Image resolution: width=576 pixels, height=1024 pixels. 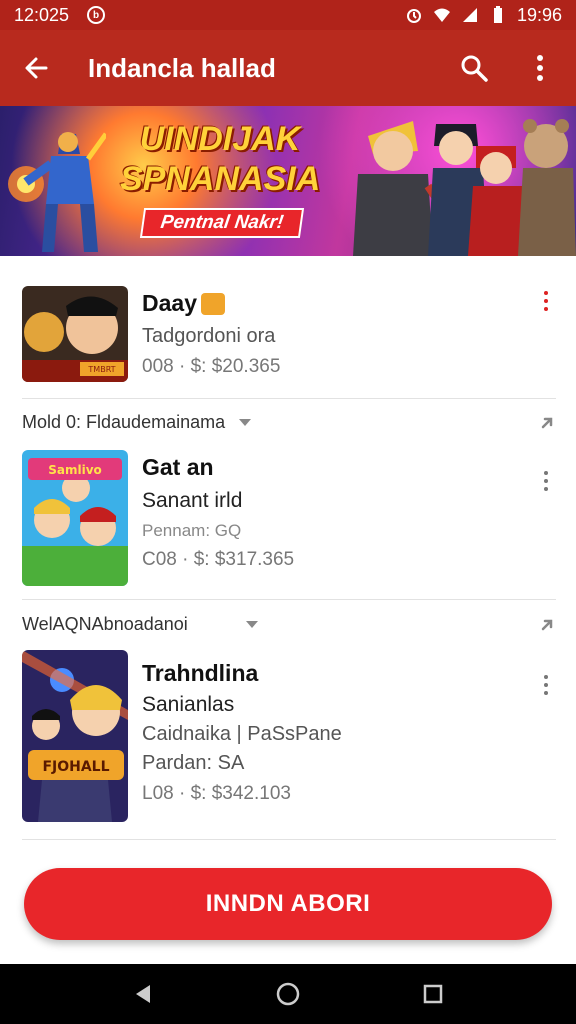 What do you see at coordinates (288, 15) in the screenshot?
I see `status-bar: 12:025 b 19:96` at bounding box center [288, 15].